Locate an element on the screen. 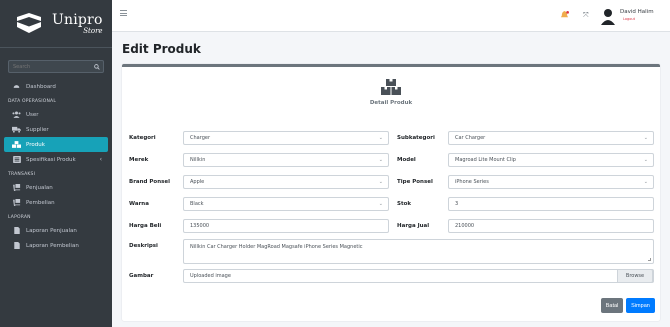  subkategori-value: Car Charger is located at coordinates (470, 138).